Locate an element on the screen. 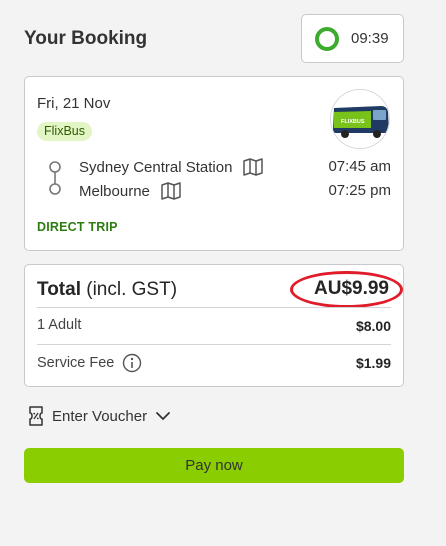 This screenshot has height=546, width=446. enter-voucher-toggle: Enter Voucher is located at coordinates (99, 416).